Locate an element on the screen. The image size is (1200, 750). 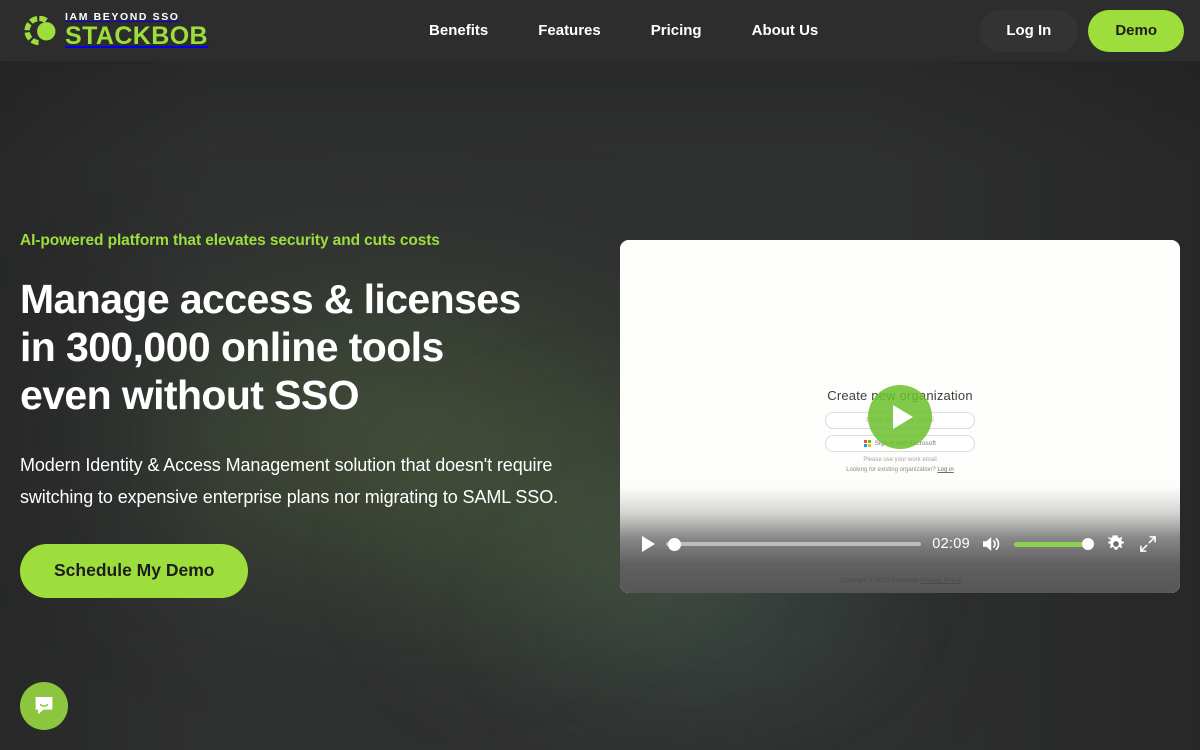
hero-headline-line-2: in 300,000 online tools is located at coordinates (232, 346).